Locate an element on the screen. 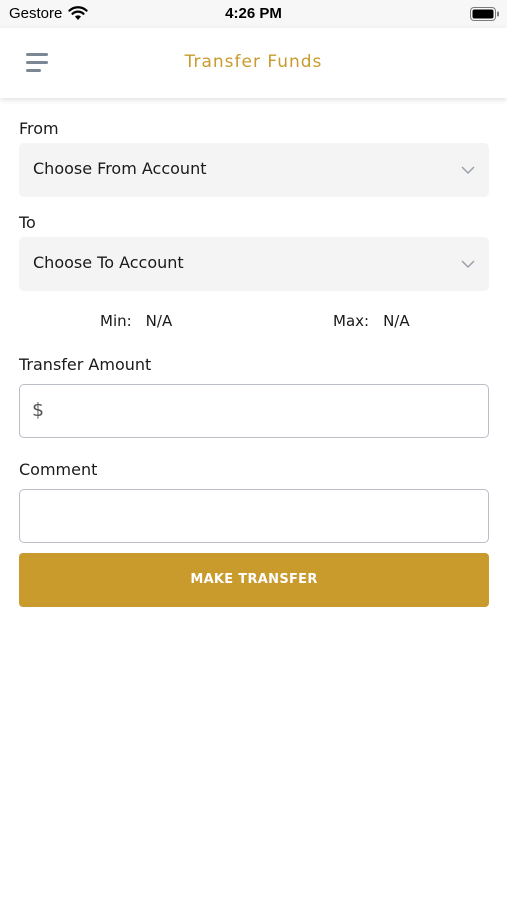  max-value: N/A is located at coordinates (396, 321).